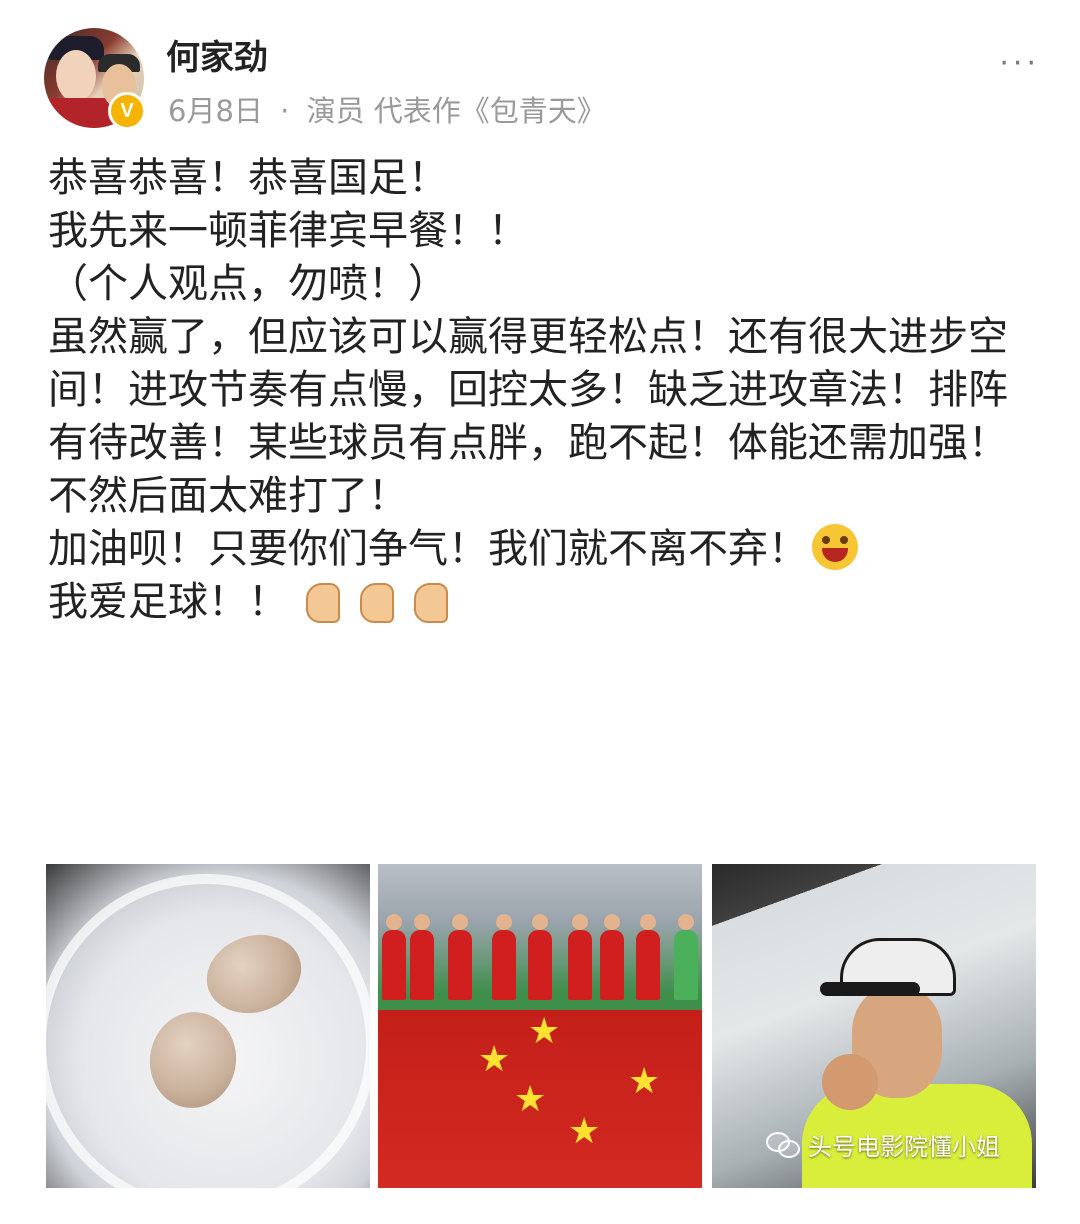 The height and width of the screenshot is (1224, 1080). Describe the element at coordinates (127, 111) in the screenshot. I see `verified-badge-icon: V` at that location.